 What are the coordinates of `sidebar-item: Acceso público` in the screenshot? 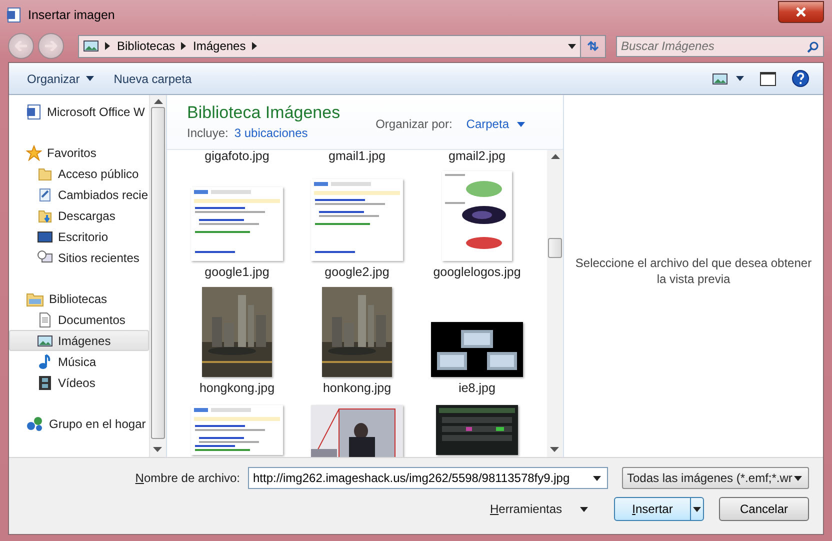 It's located at (79, 173).